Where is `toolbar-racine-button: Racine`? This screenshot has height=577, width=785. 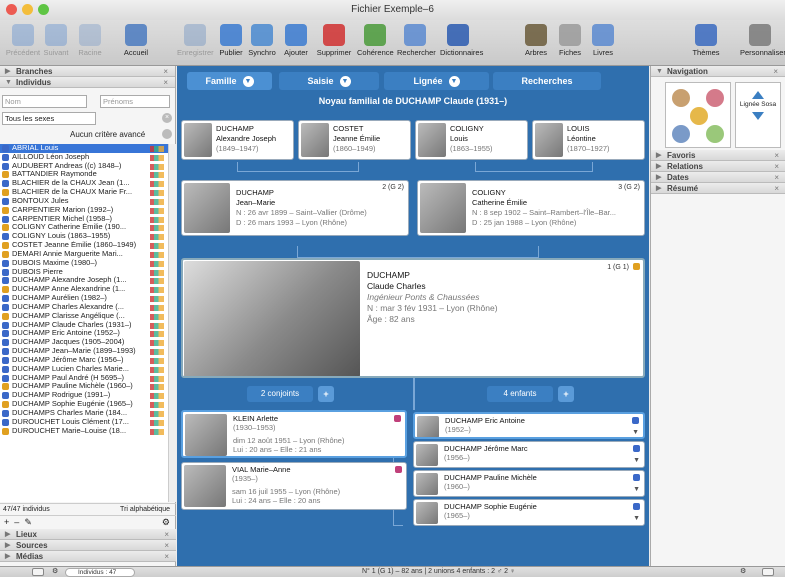 toolbar-racine-button: Racine is located at coordinates (90, 40).